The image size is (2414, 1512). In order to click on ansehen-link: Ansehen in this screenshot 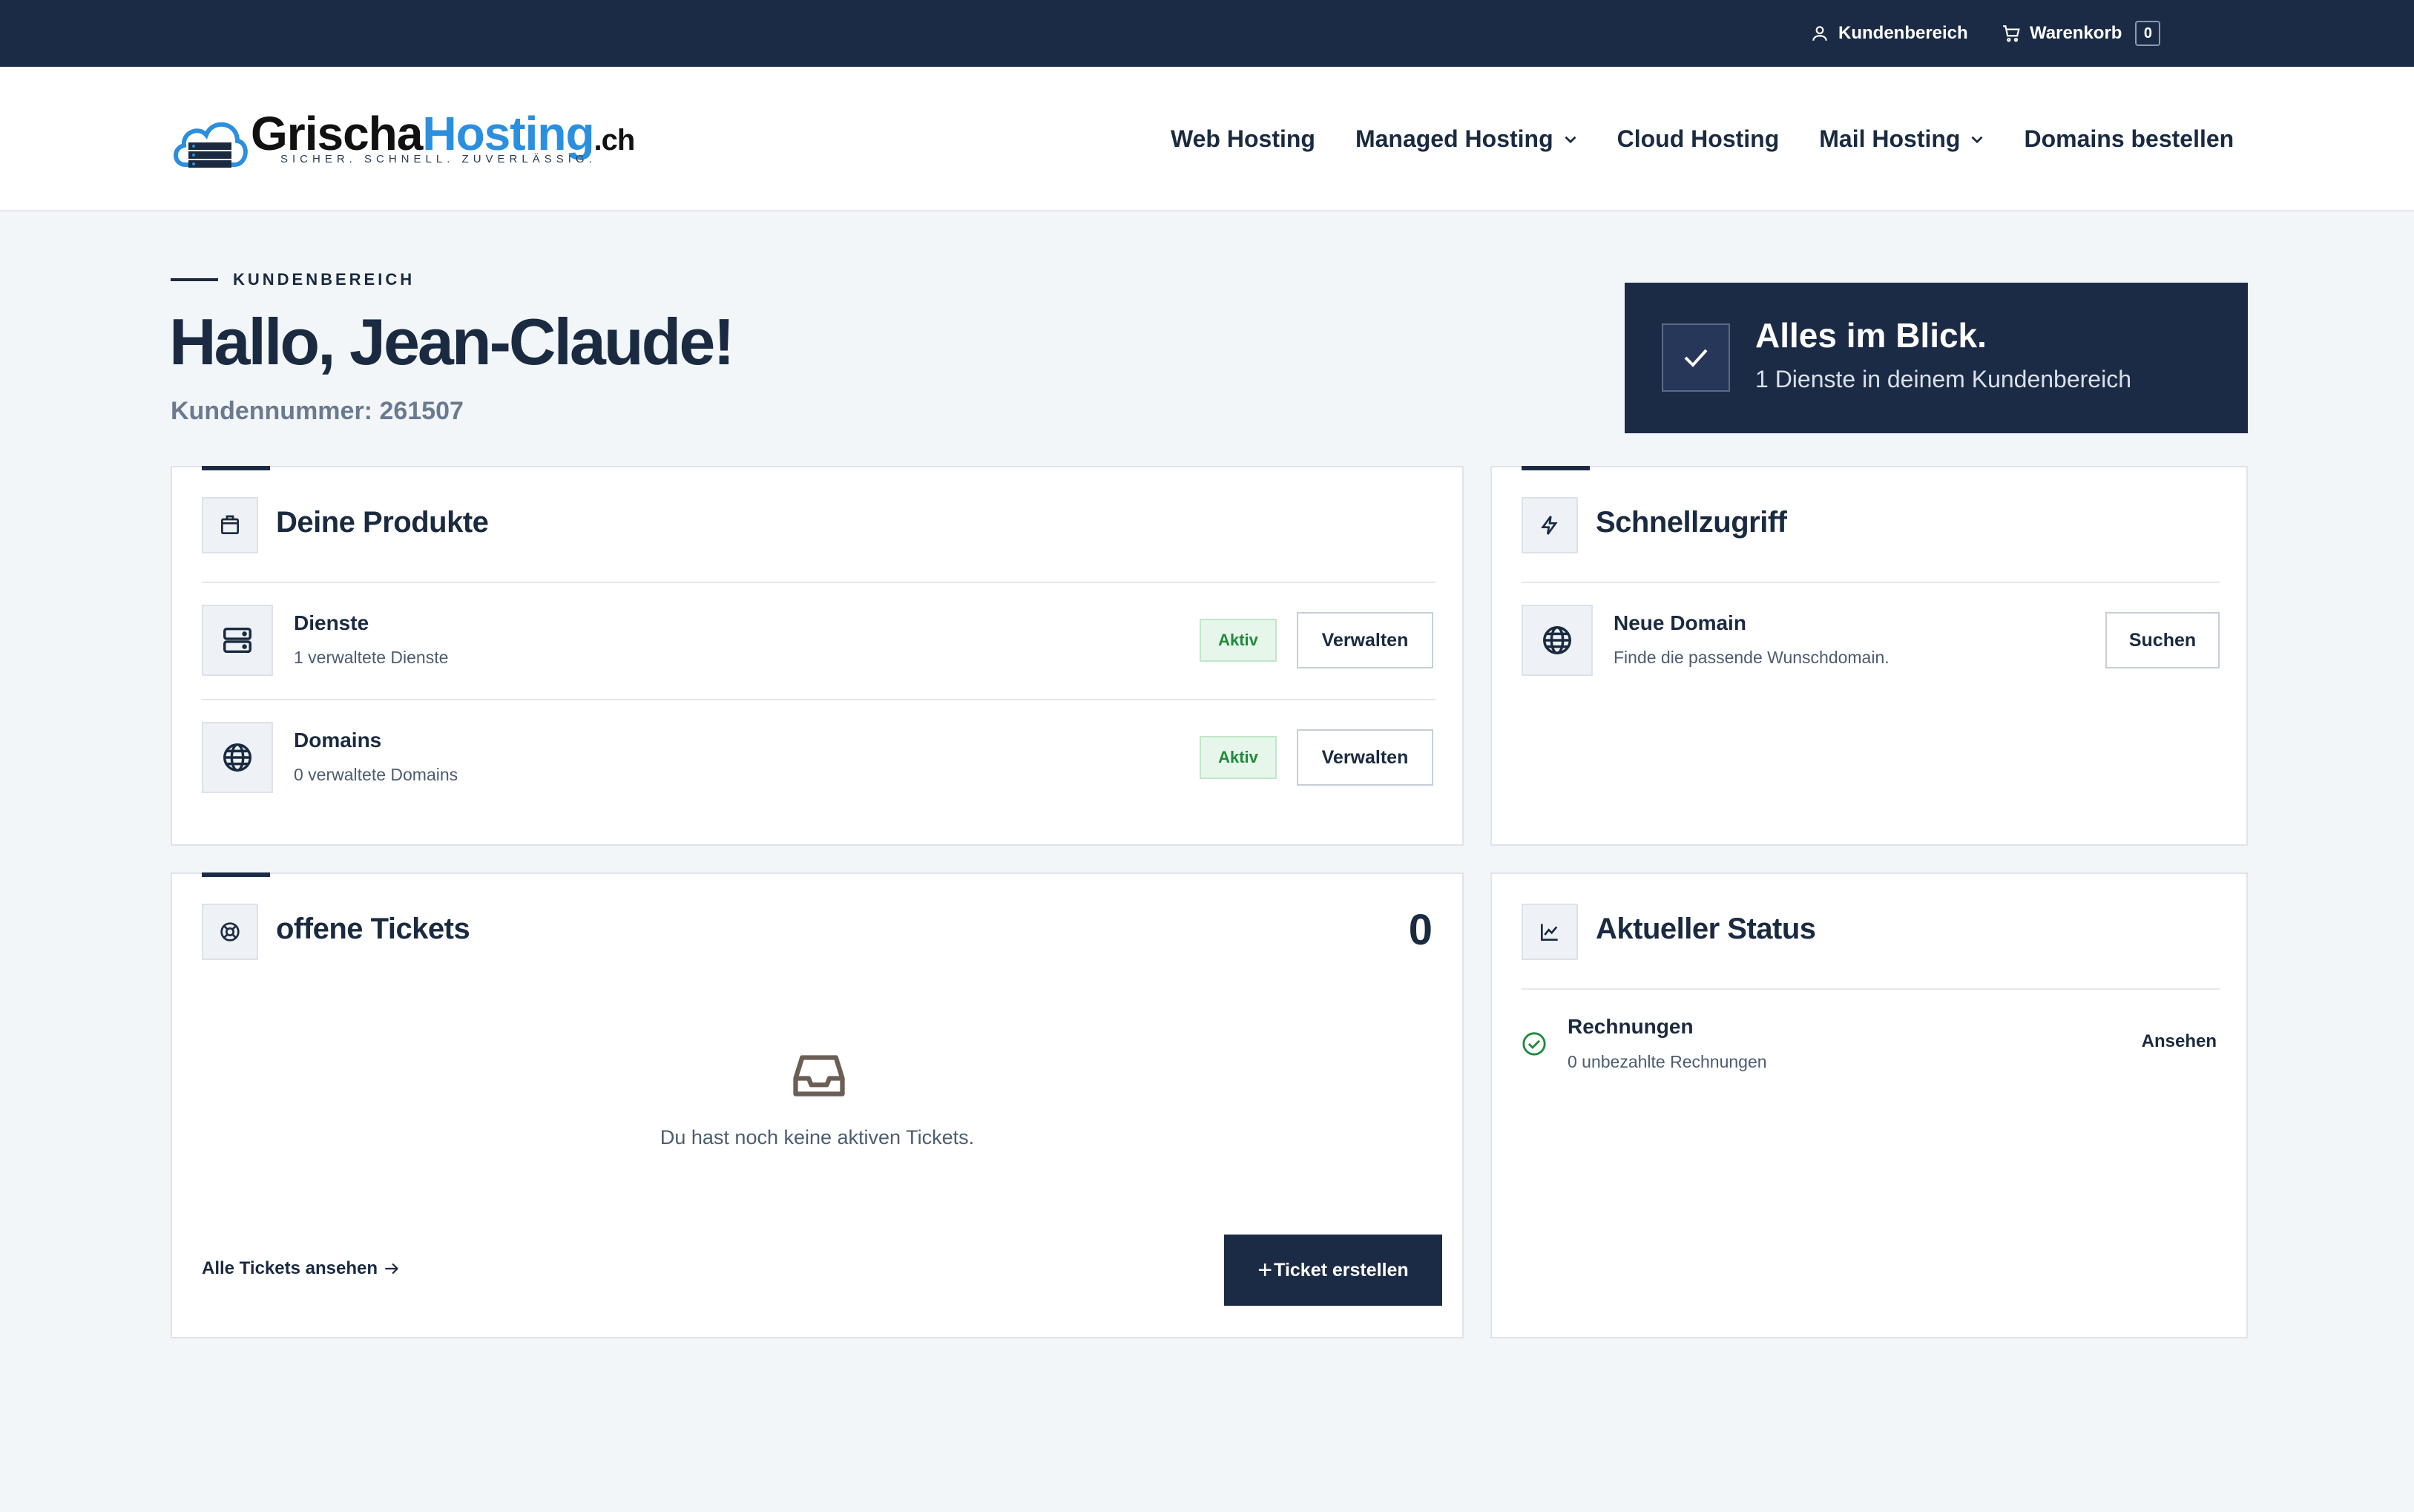, I will do `click(2179, 1042)`.